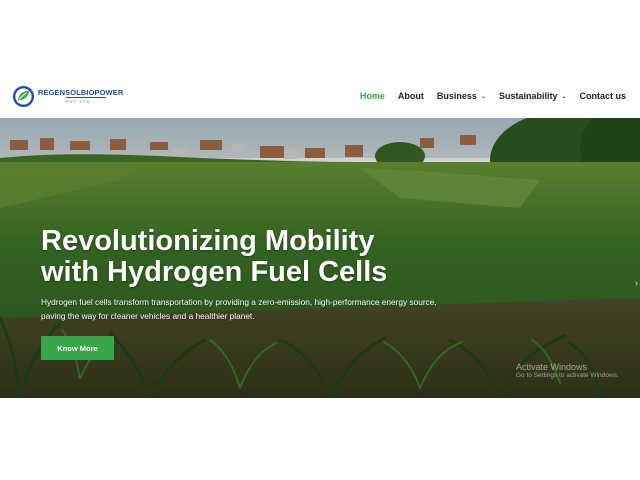 The image size is (640, 480). I want to click on watermark-title: Activate Windows, so click(552, 367).